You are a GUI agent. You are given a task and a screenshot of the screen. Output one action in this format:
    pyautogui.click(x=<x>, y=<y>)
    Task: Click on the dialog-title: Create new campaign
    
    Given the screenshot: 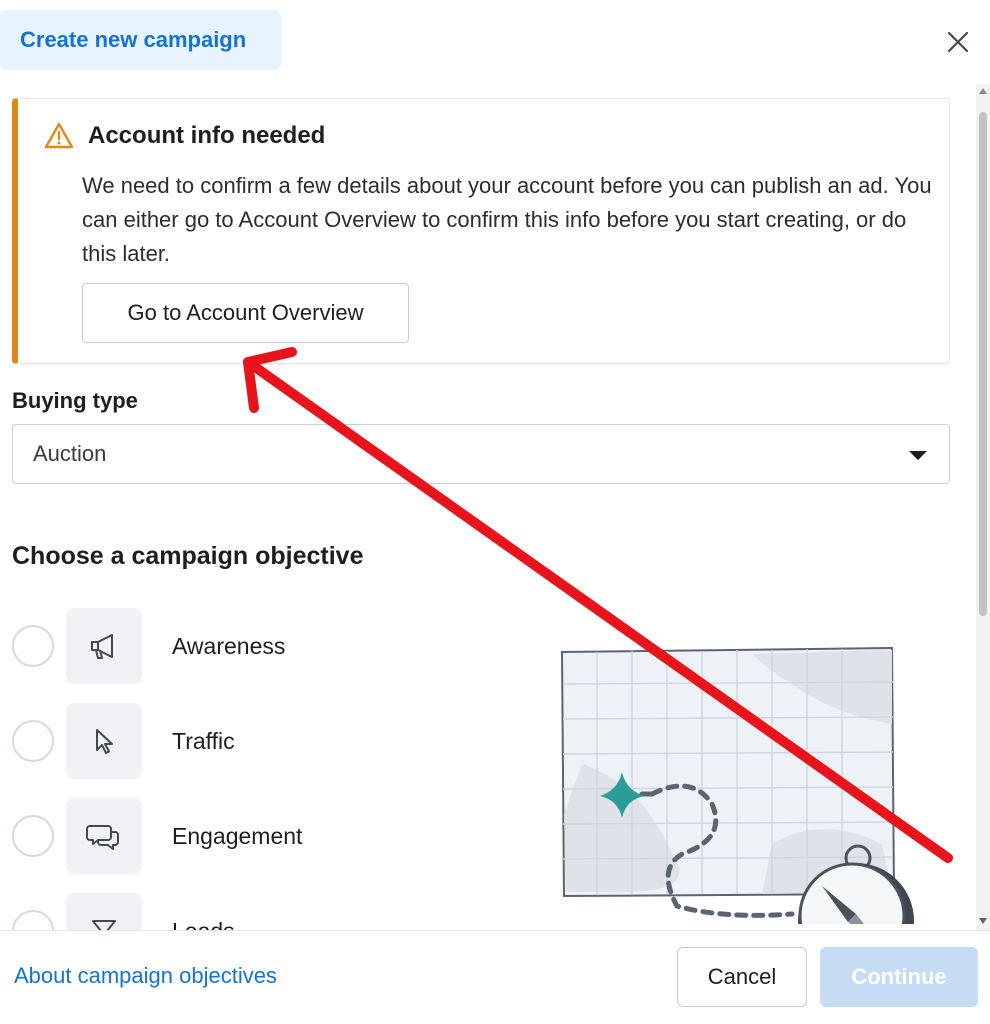 What is the action you would take?
    pyautogui.click(x=140, y=40)
    